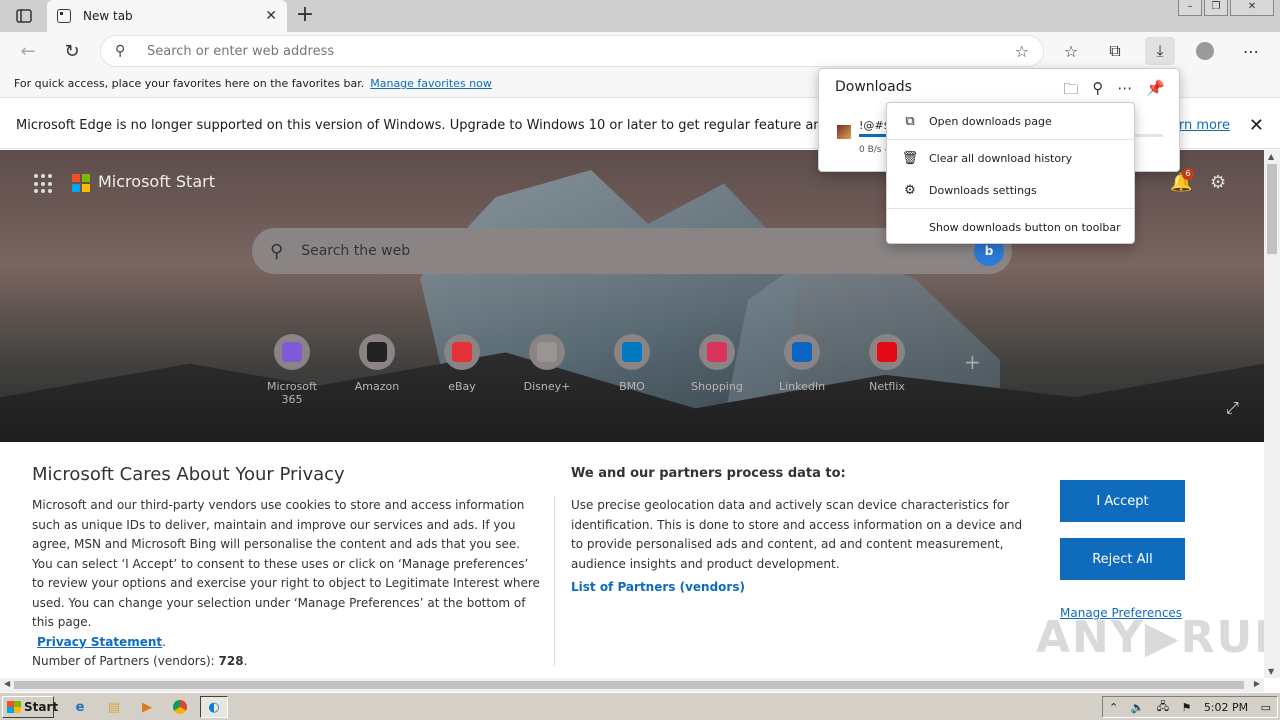 The width and height of the screenshot is (1280, 720). Describe the element at coordinates (1188, 174) in the screenshot. I see `notification-badge: 6` at that location.